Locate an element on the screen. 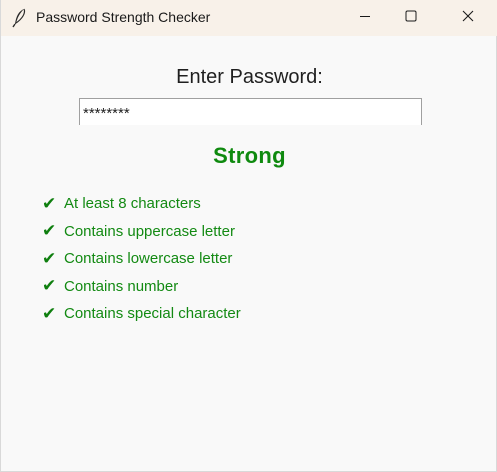  criterion-length: ✔ At least 8 characters is located at coordinates (141, 204).